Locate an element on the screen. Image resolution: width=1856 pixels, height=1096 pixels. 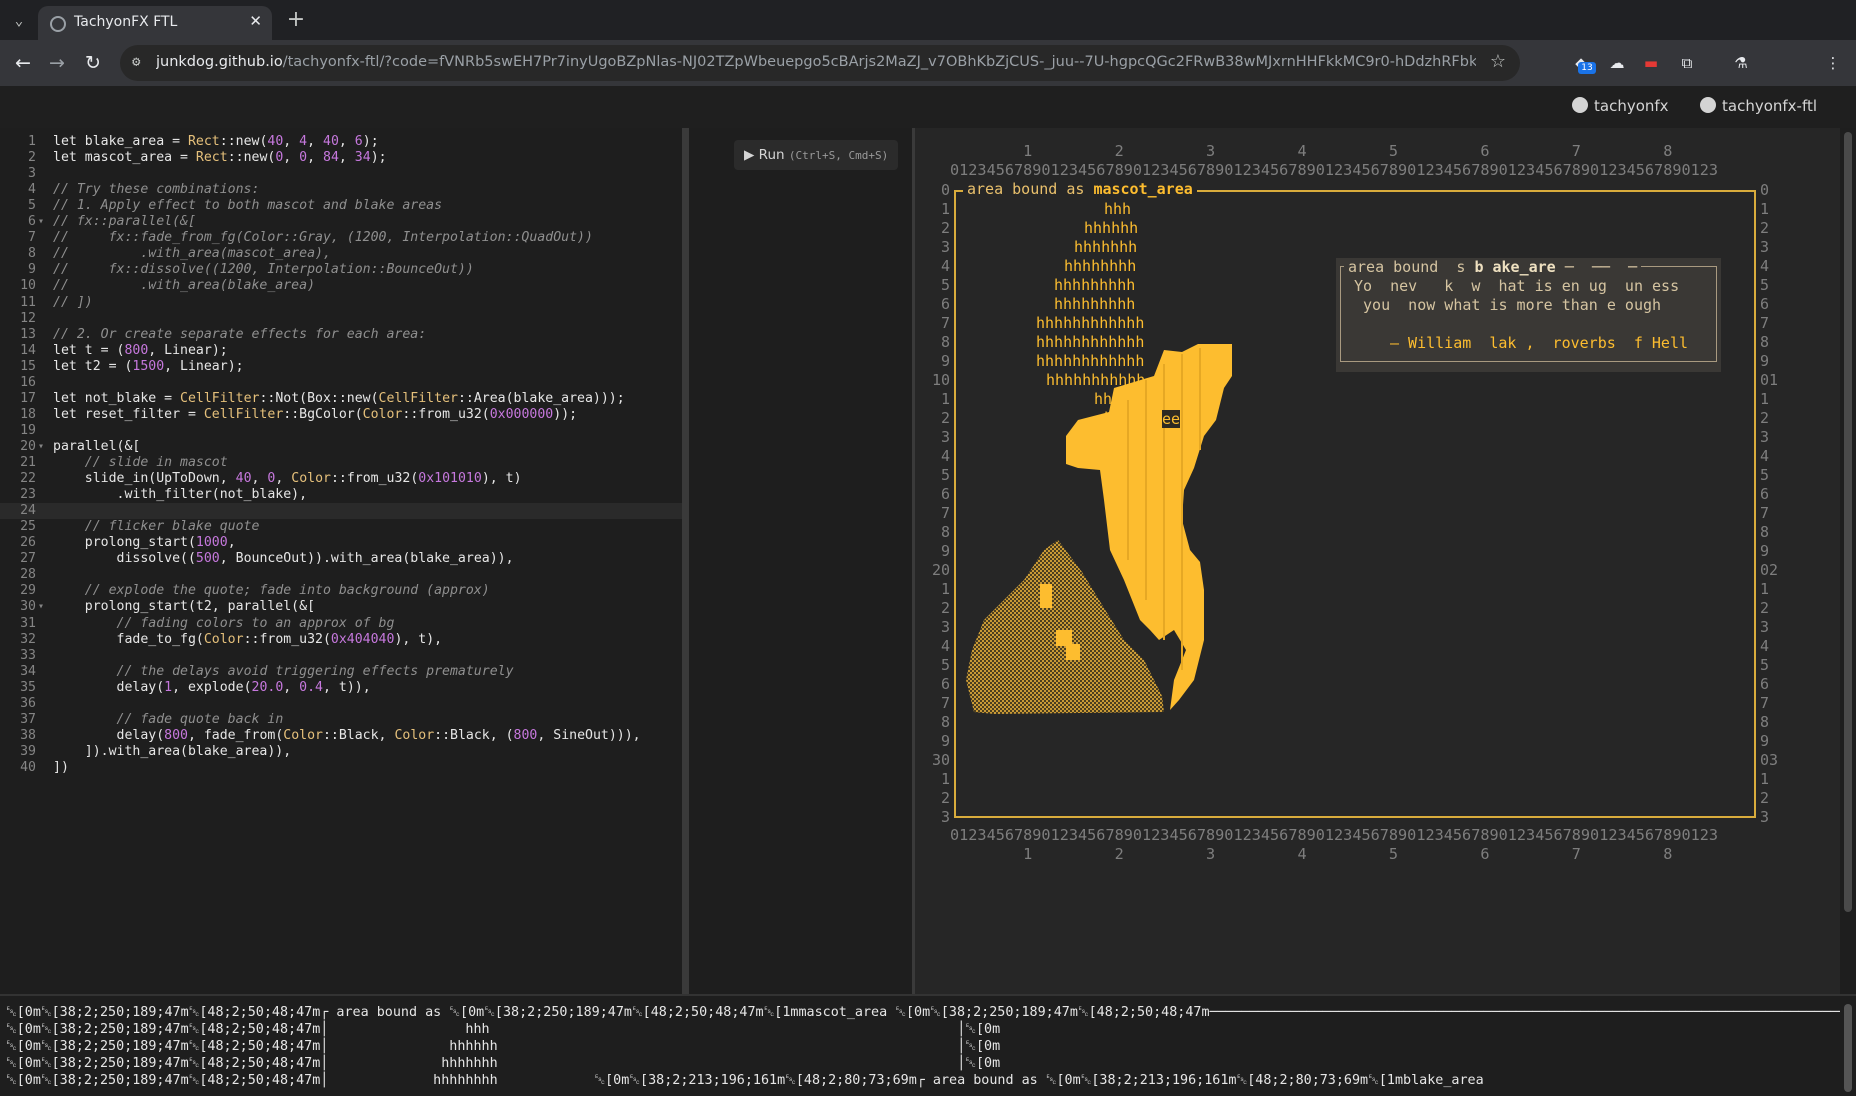
code-line: 10 // .with_area(blake_area) is located at coordinates (341, 286).